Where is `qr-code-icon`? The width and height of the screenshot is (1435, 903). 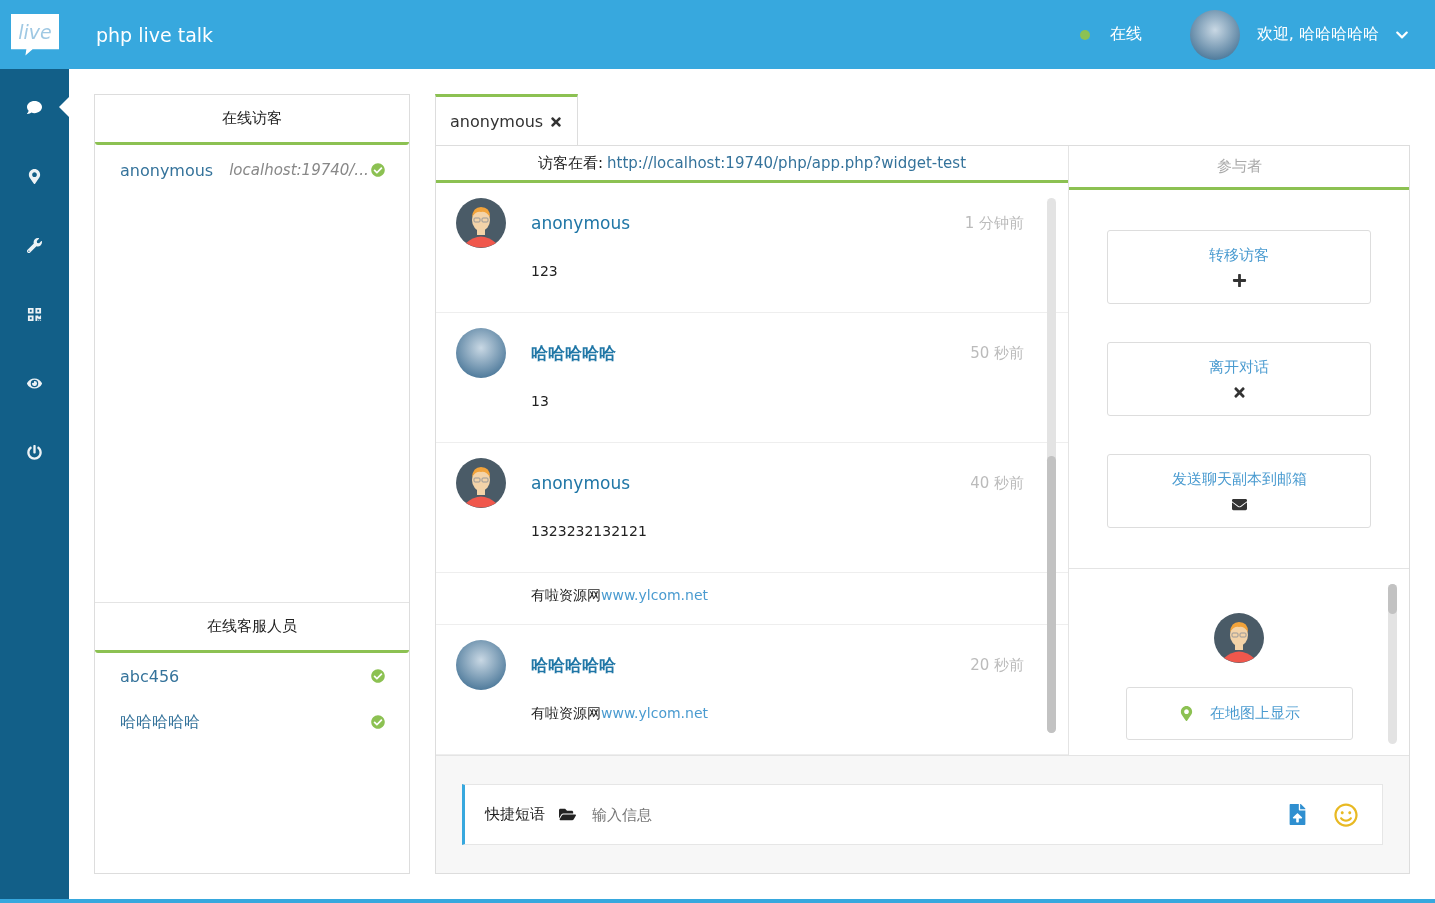
qr-code-icon is located at coordinates (34, 314).